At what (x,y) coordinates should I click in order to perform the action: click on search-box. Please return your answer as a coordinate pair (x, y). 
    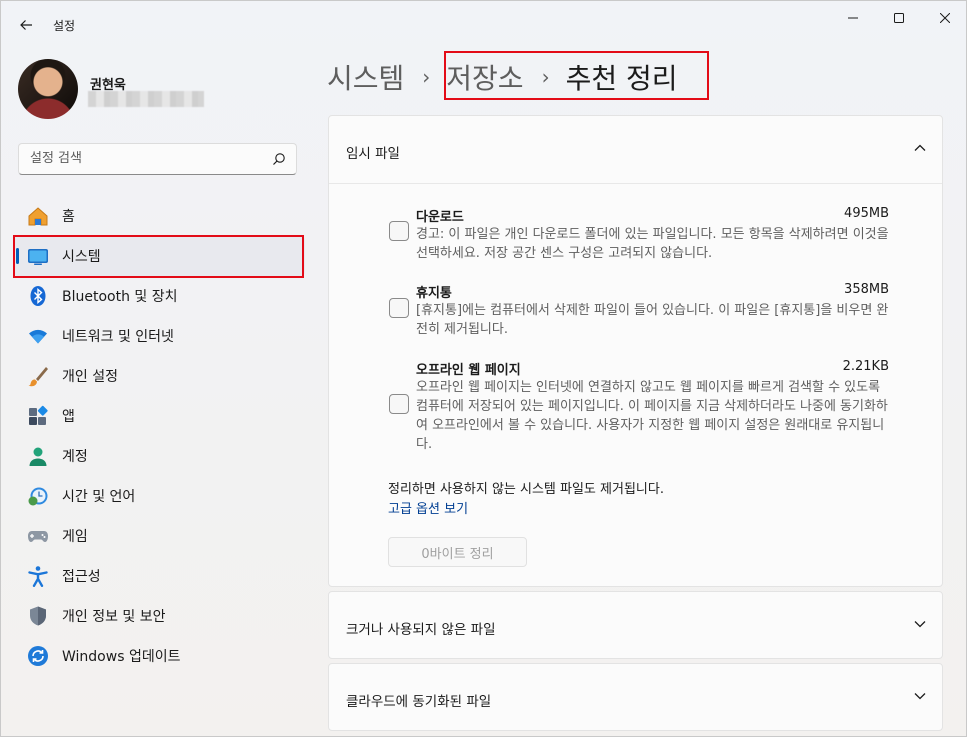
    Looking at the image, I should click on (157, 159).